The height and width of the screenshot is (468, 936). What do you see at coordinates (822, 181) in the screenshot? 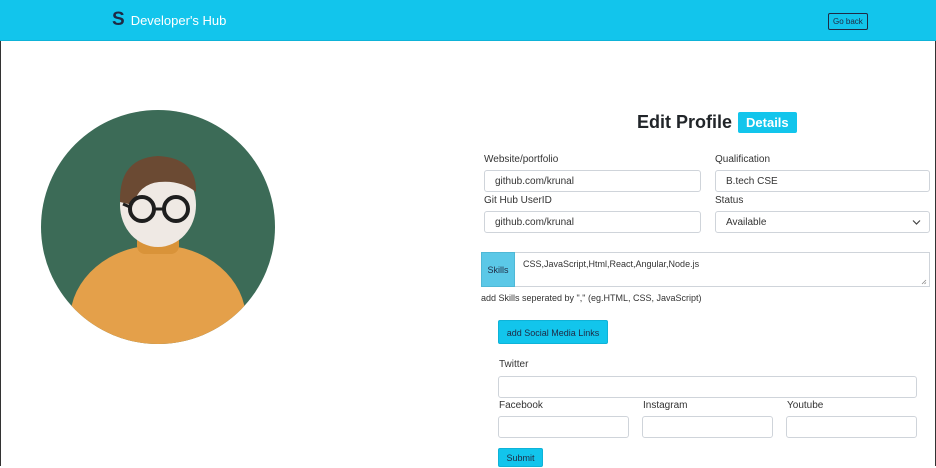
I see `qualification-input: B.tech CSE` at bounding box center [822, 181].